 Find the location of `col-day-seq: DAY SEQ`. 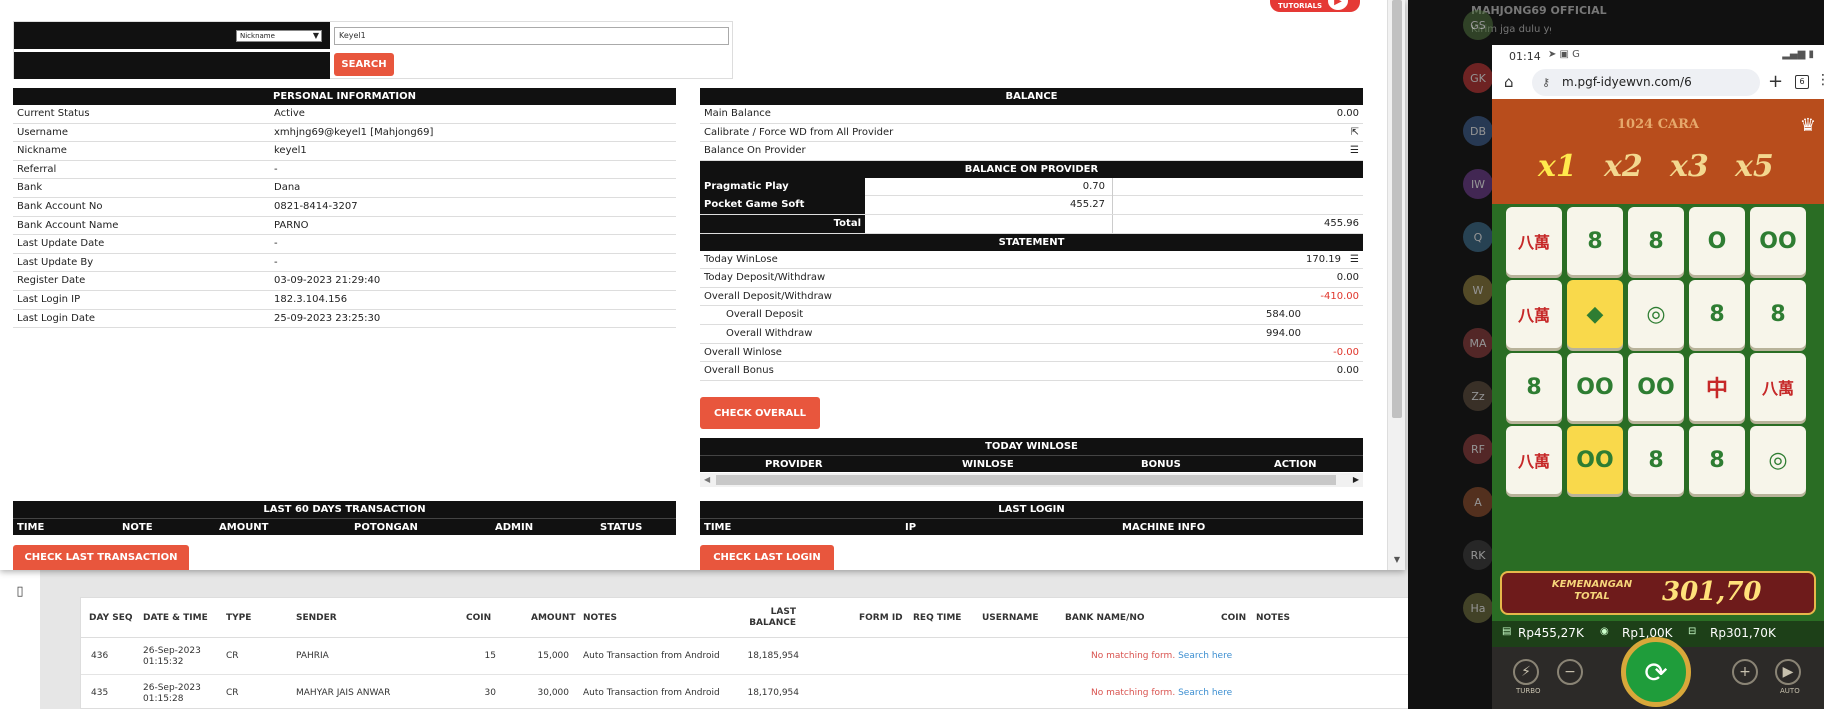

col-day-seq: DAY SEQ is located at coordinates (111, 617).